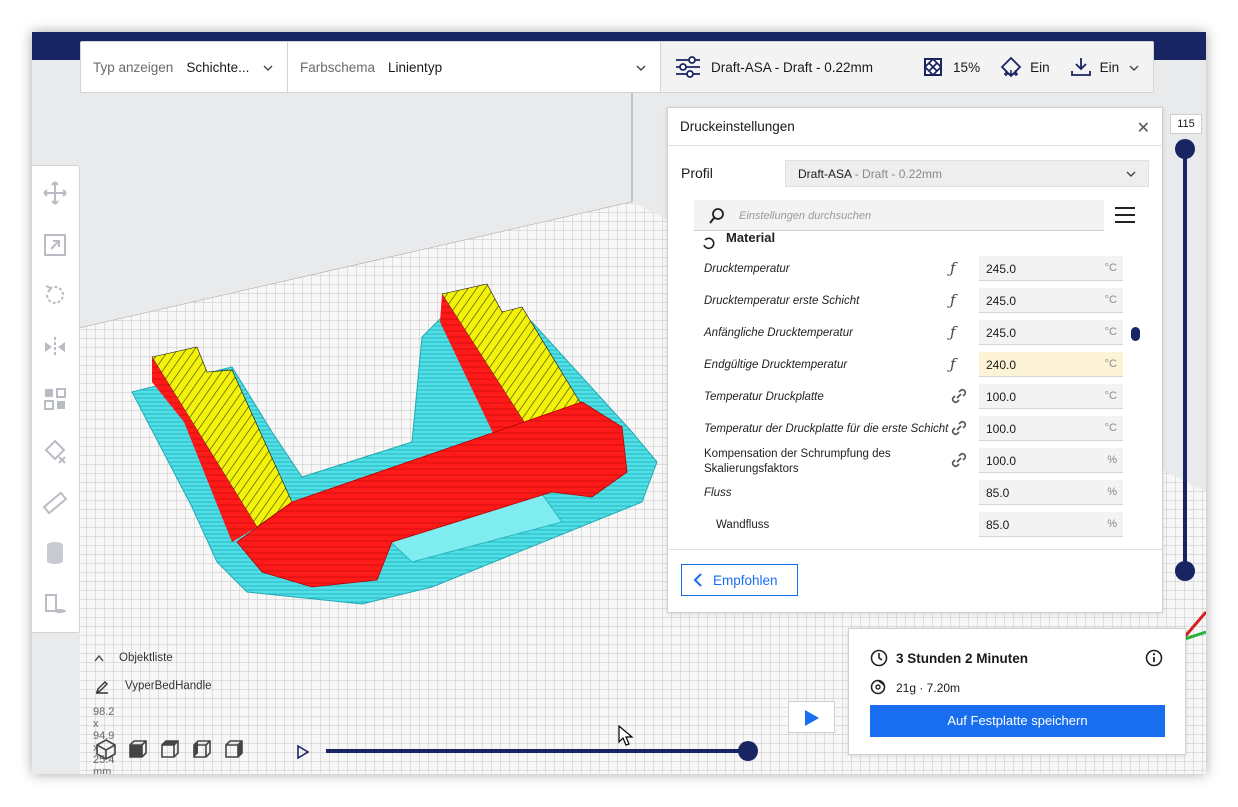 This screenshot has height=807, width=1238. Describe the element at coordinates (168, 686) in the screenshot. I see `object-name: VyperBedHandle` at that location.